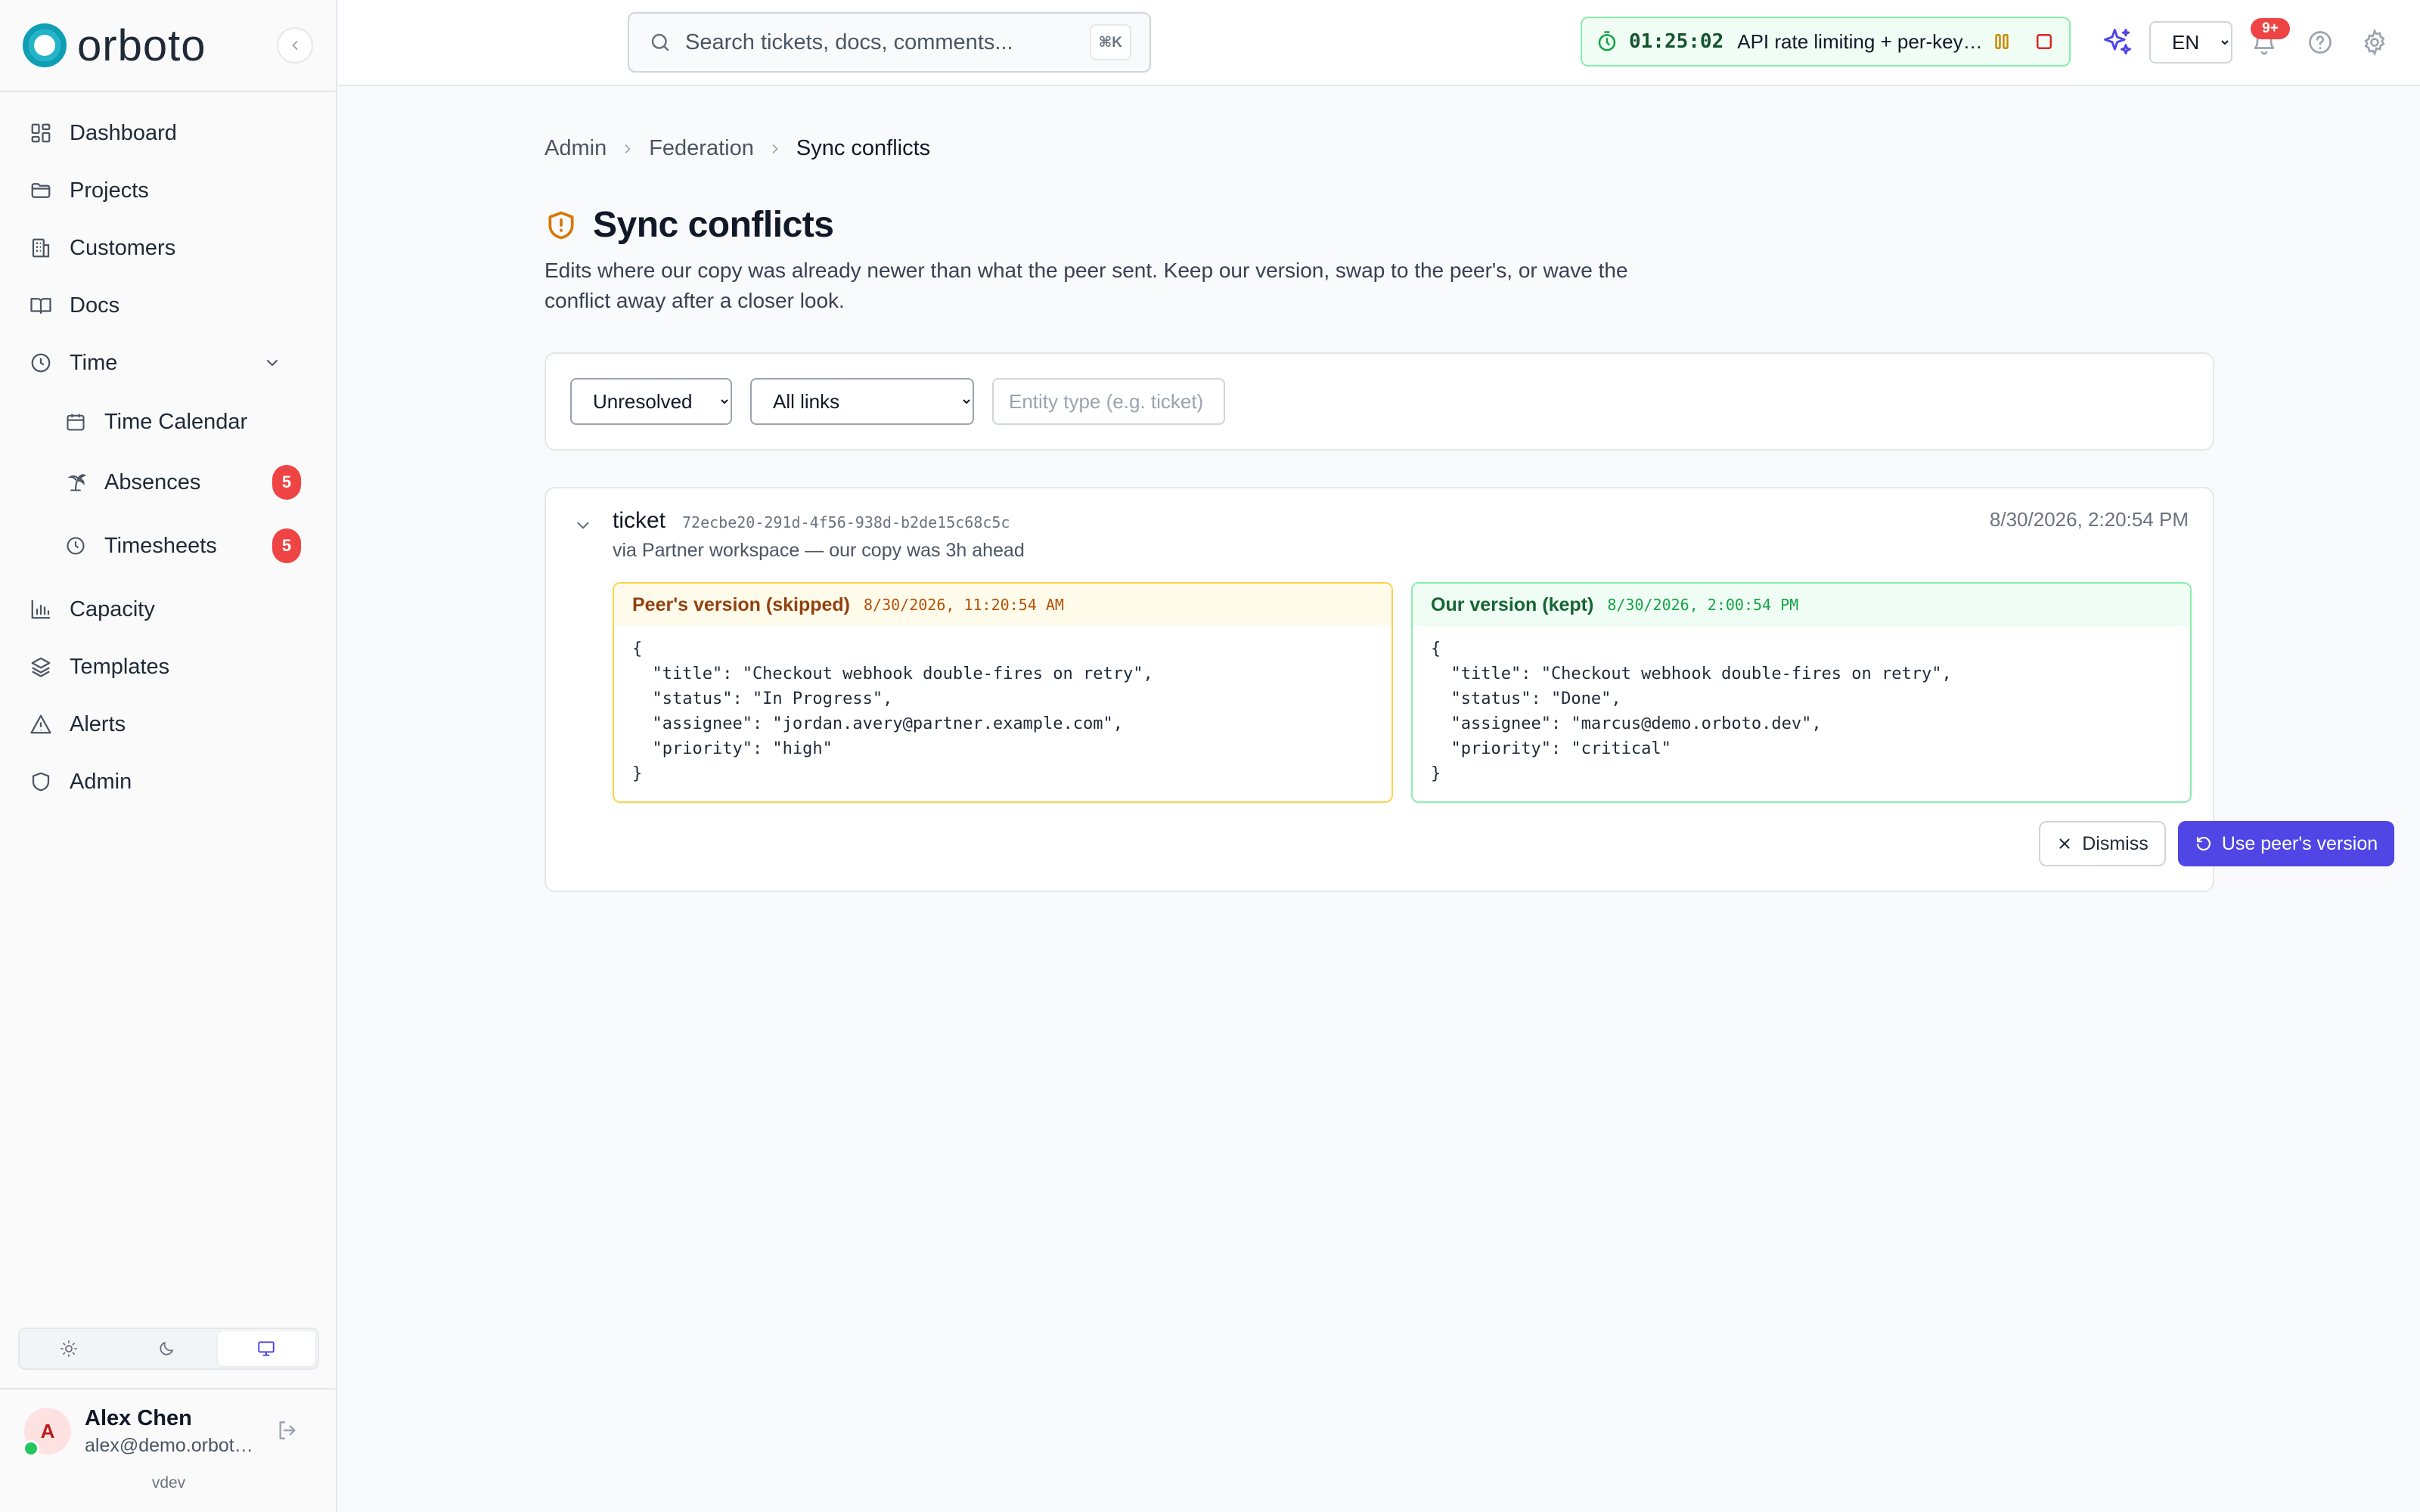  I want to click on sidebar-item-dashboard: Dashboard, so click(168, 133).